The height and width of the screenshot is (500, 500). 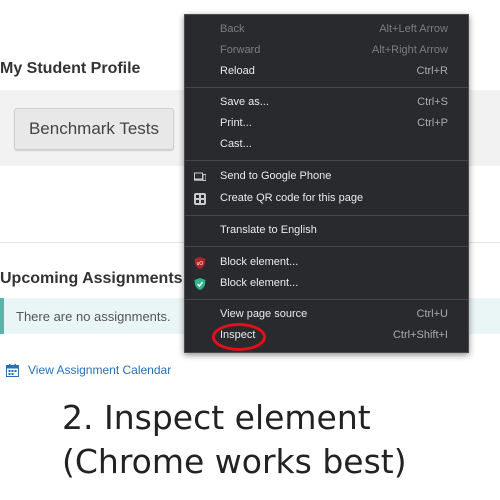 What do you see at coordinates (432, 314) in the screenshot?
I see `menu-shortcut: Ctrl+U` at bounding box center [432, 314].